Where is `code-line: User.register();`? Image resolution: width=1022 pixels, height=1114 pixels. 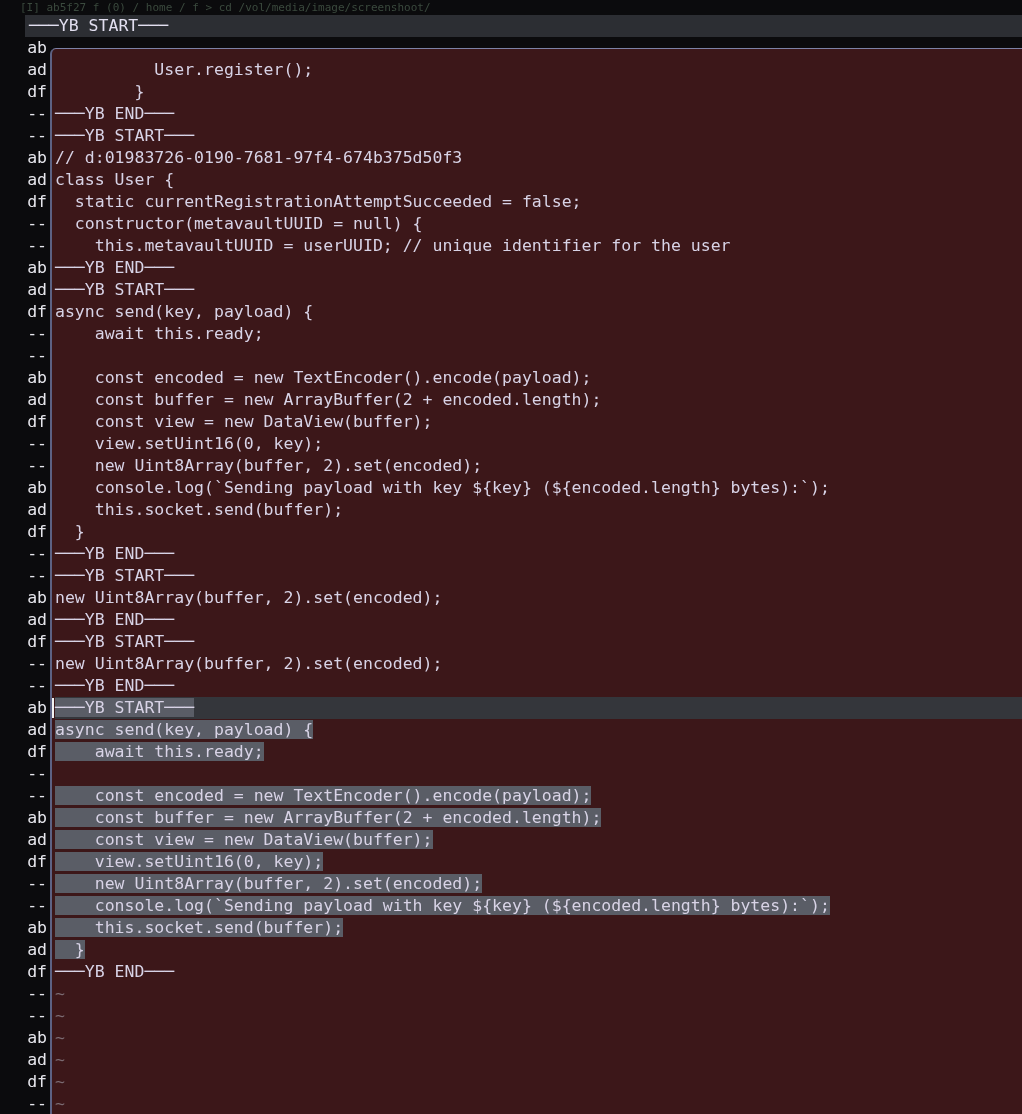 code-line: User.register(); is located at coordinates (233, 69).